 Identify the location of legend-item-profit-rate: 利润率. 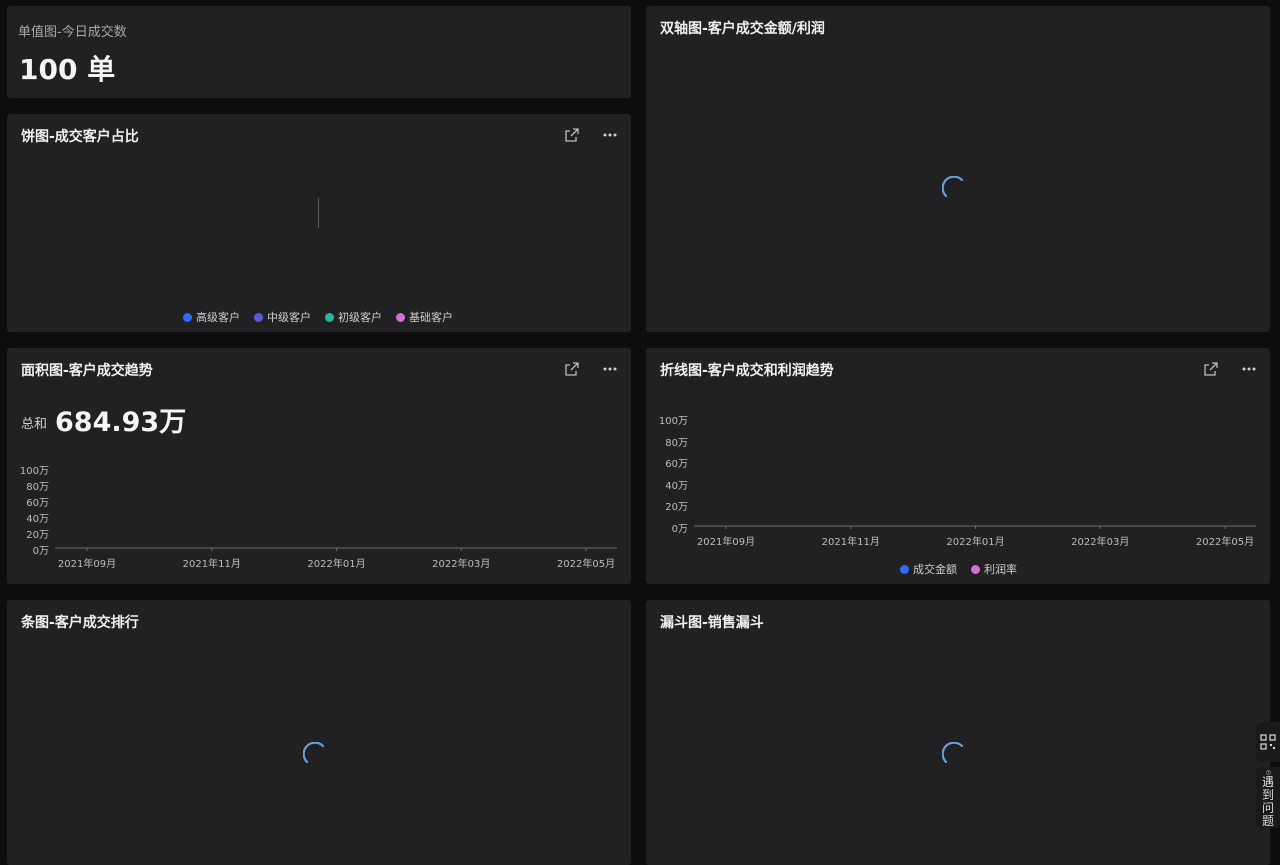
(994, 569).